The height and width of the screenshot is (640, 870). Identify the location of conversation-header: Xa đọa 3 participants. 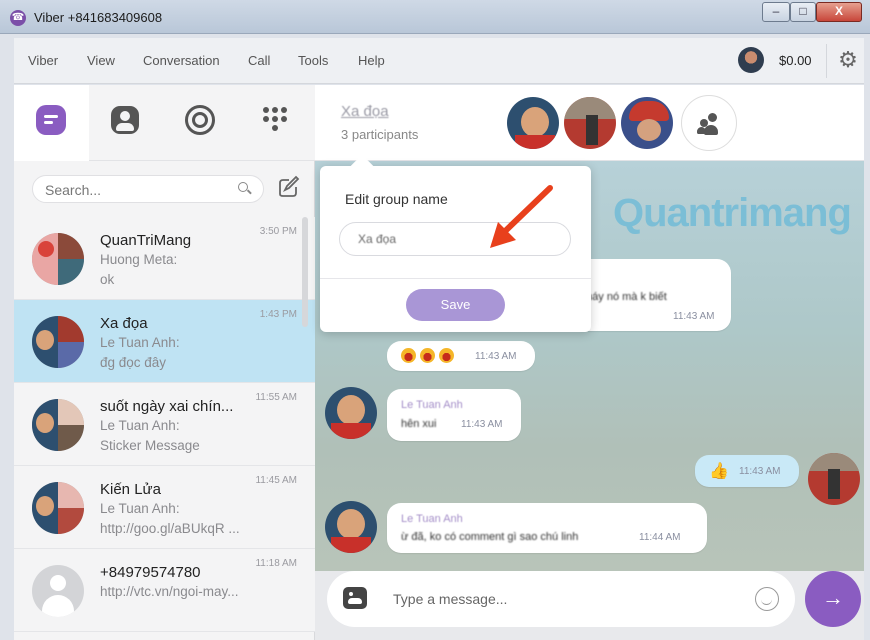
(589, 123).